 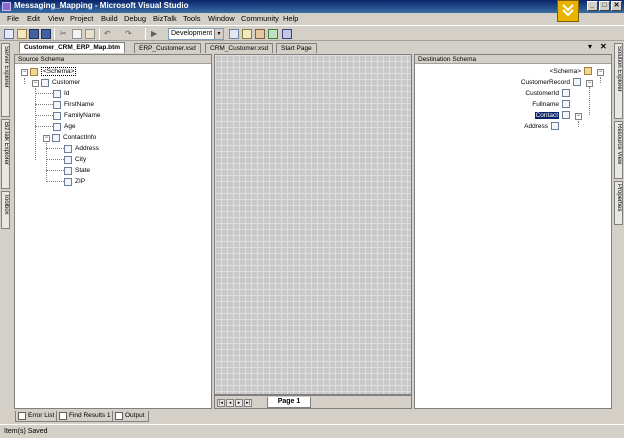 I want to click on source-field-state: State, so click(x=77, y=170).